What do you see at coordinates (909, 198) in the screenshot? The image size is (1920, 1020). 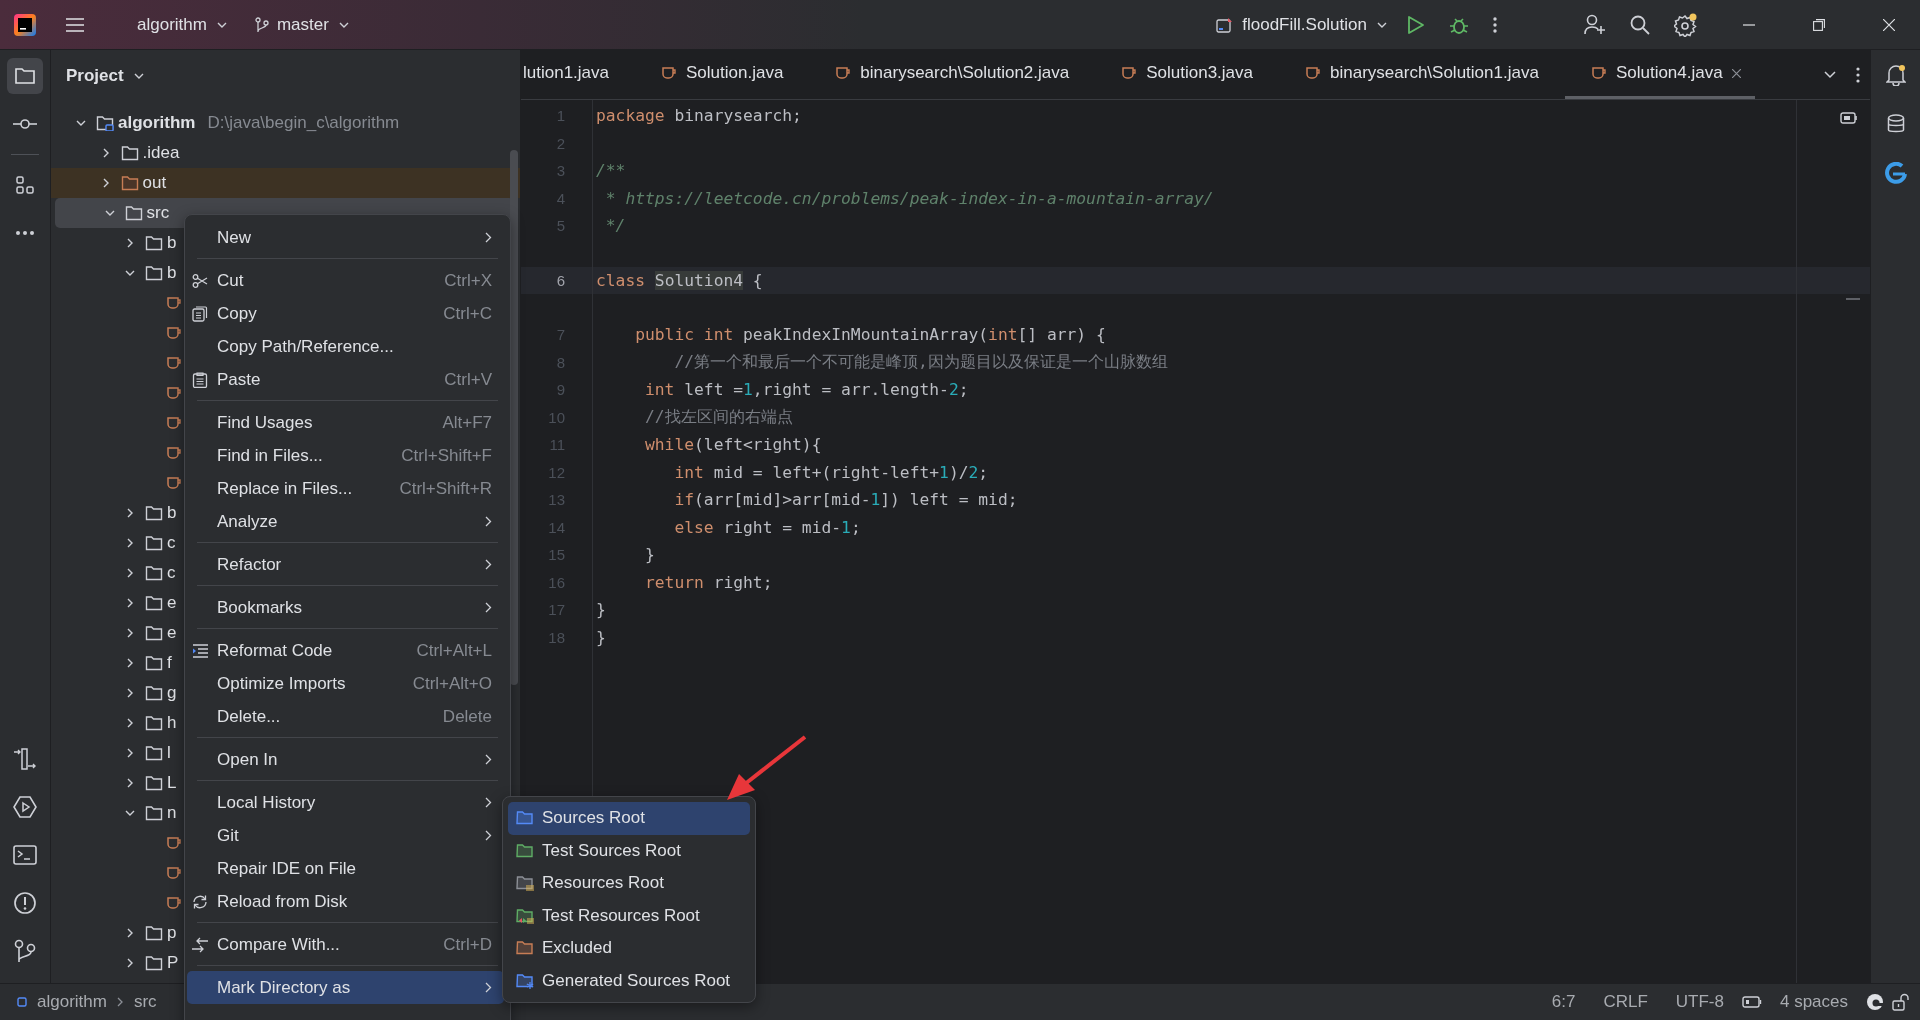 I see `code-line: * https://leetcode.cn/problems/peak-index-in-a-mountain-array/` at bounding box center [909, 198].